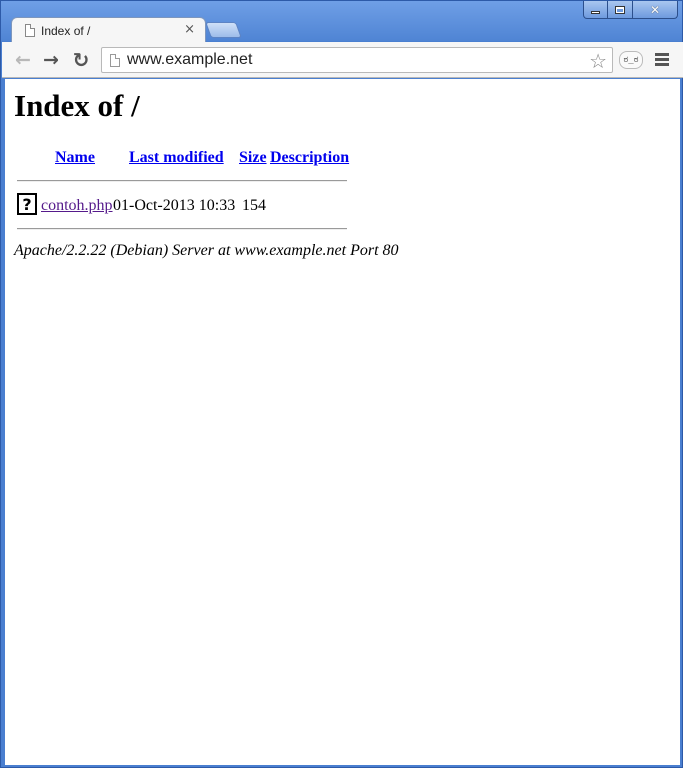 This screenshot has width=683, height=768. Describe the element at coordinates (189, 29) in the screenshot. I see `tab-close-icon: ×` at that location.